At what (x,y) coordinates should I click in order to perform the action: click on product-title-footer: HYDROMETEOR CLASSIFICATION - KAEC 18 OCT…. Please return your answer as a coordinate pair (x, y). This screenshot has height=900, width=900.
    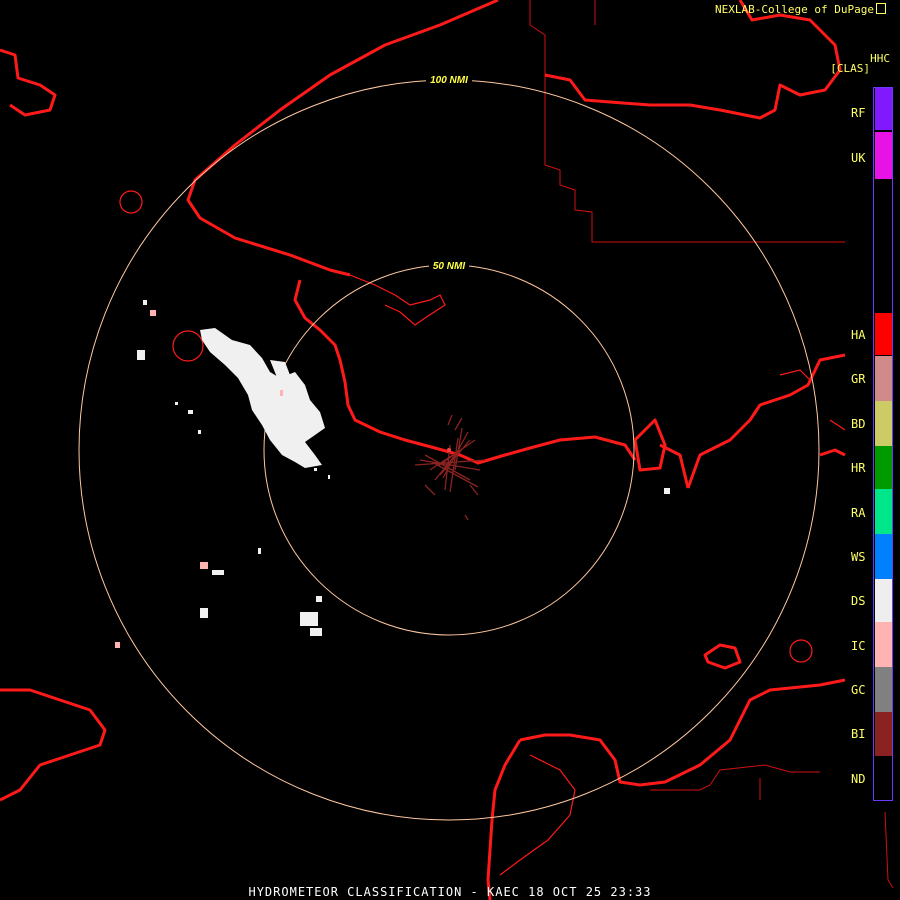
    Looking at the image, I should click on (450, 892).